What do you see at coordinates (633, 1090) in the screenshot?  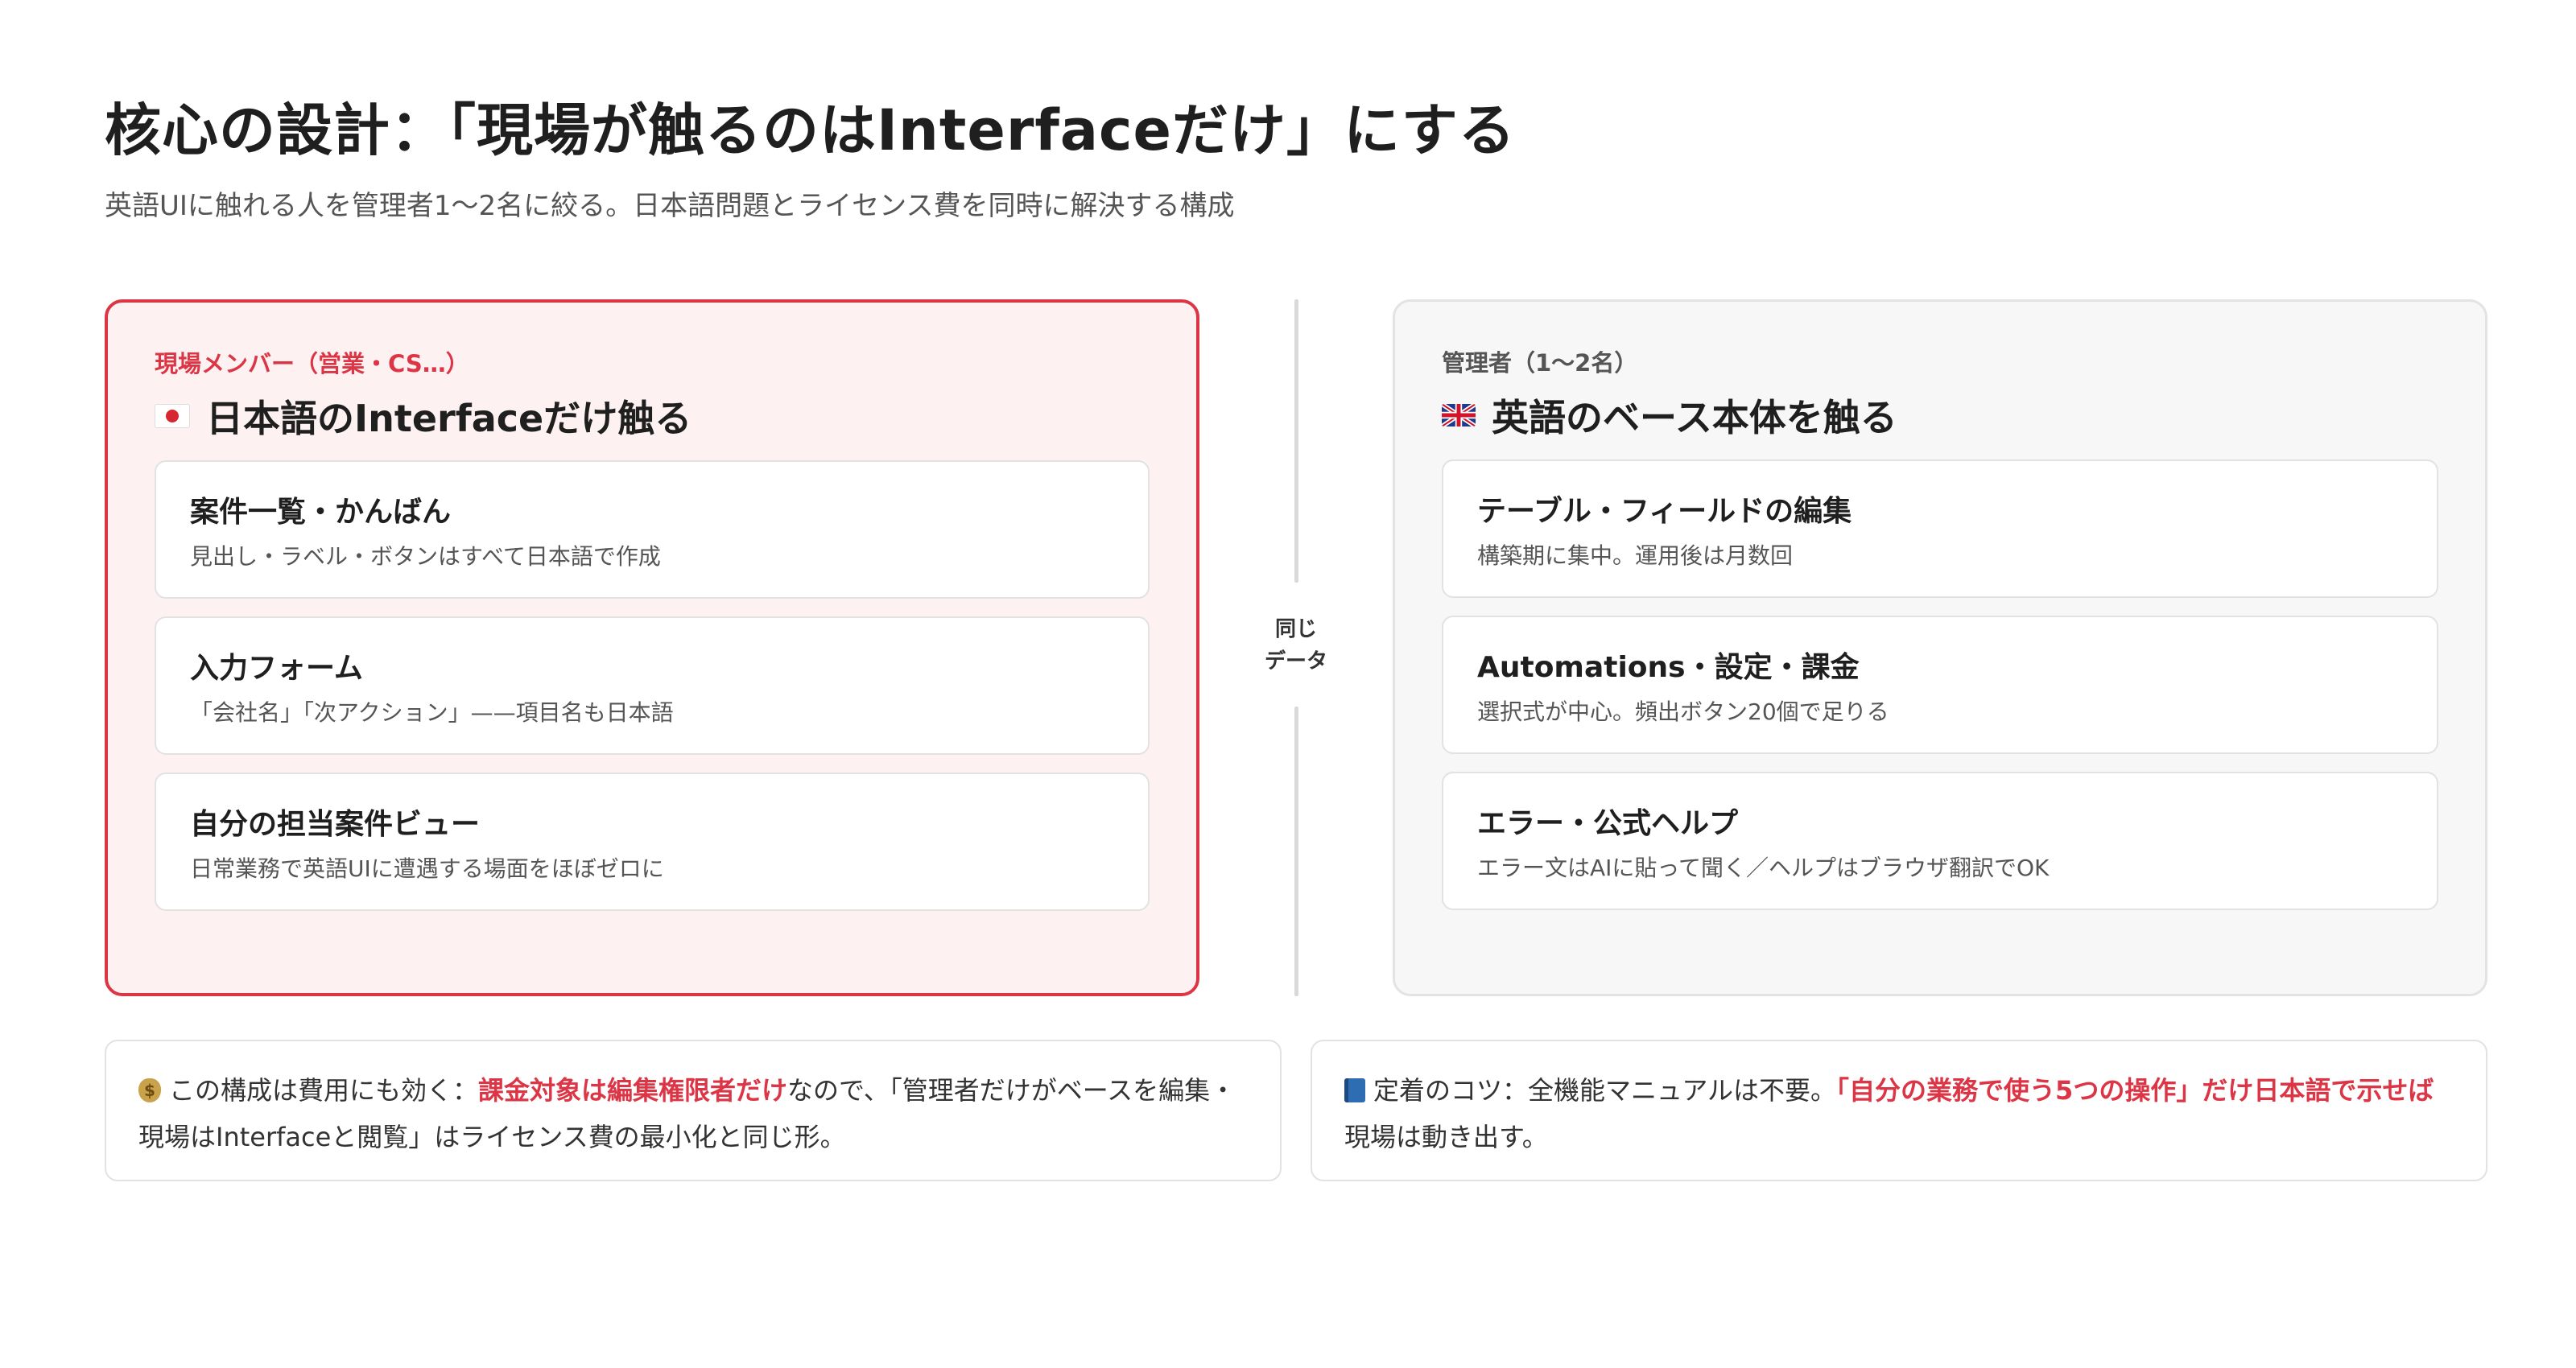 I see `cost-note-emphasis: 課金対象は編集権限者だけ` at bounding box center [633, 1090].